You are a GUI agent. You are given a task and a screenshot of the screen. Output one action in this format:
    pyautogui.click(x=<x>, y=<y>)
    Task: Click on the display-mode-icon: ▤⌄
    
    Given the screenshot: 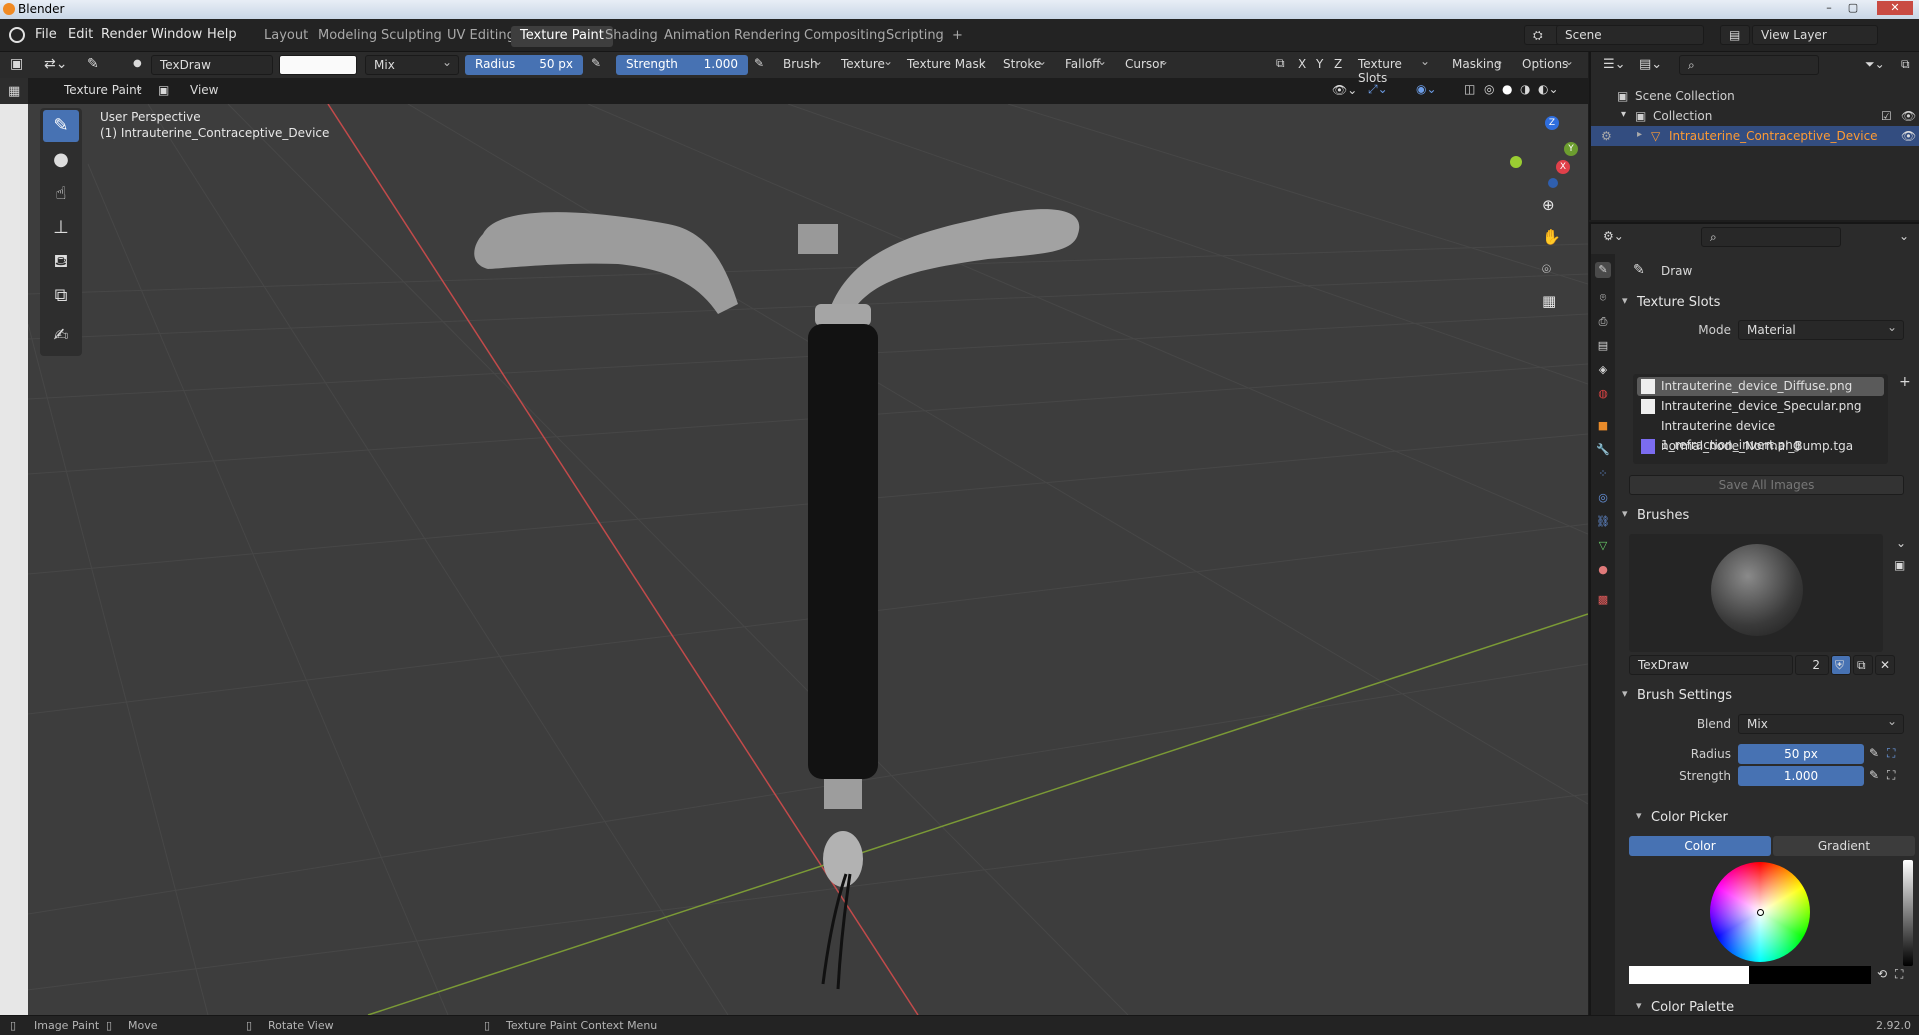 What is the action you would take?
    pyautogui.click(x=1650, y=64)
    